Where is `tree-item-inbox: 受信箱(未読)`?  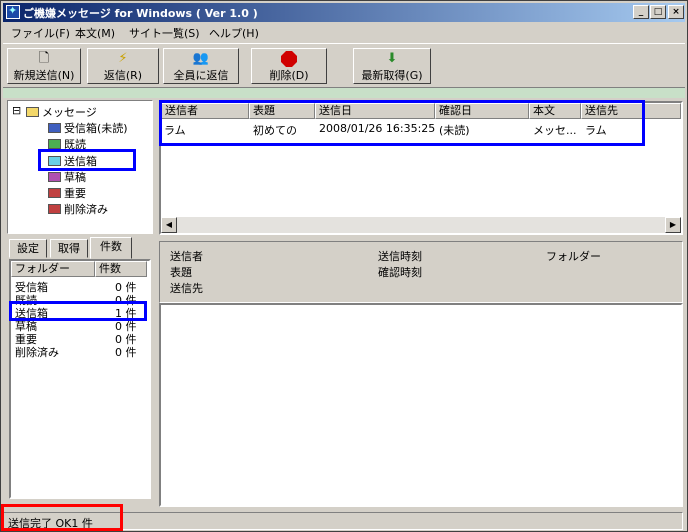
tree-item-inbox: 受信箱(未読) is located at coordinates (88, 128).